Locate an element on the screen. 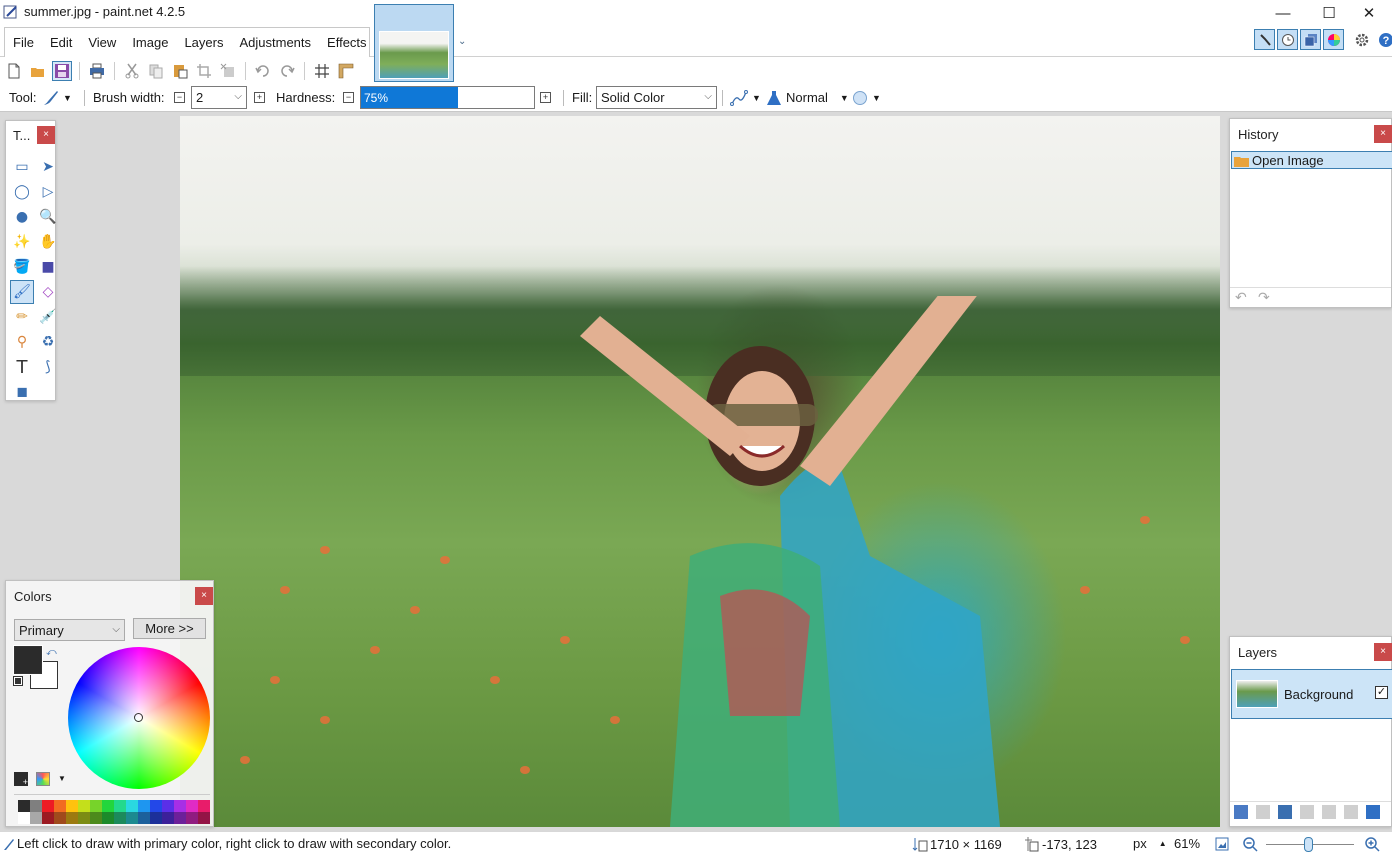  tools-panel-close-button: × is located at coordinates (46, 135).